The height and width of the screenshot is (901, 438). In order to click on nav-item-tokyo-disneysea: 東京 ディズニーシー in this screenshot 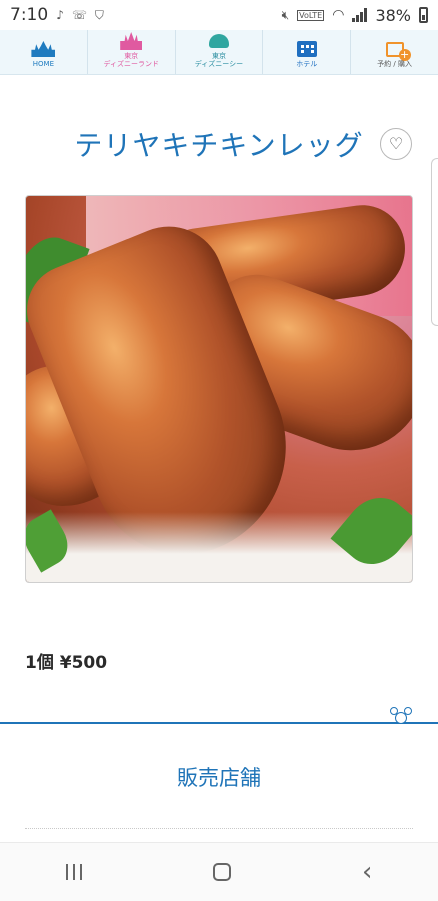, I will do `click(220, 52)`.